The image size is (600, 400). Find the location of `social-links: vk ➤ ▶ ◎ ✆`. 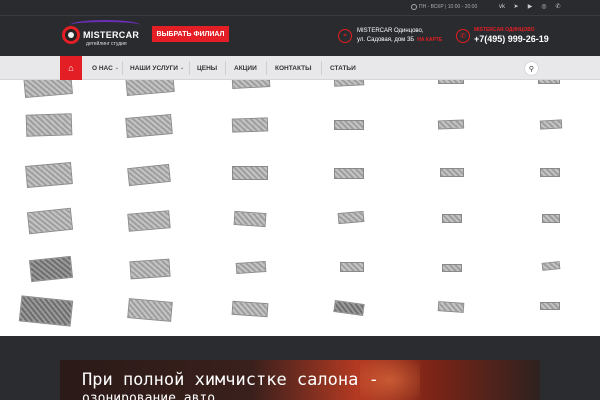

social-links: vk ➤ ▶ ◎ ✆ is located at coordinates (530, 7).